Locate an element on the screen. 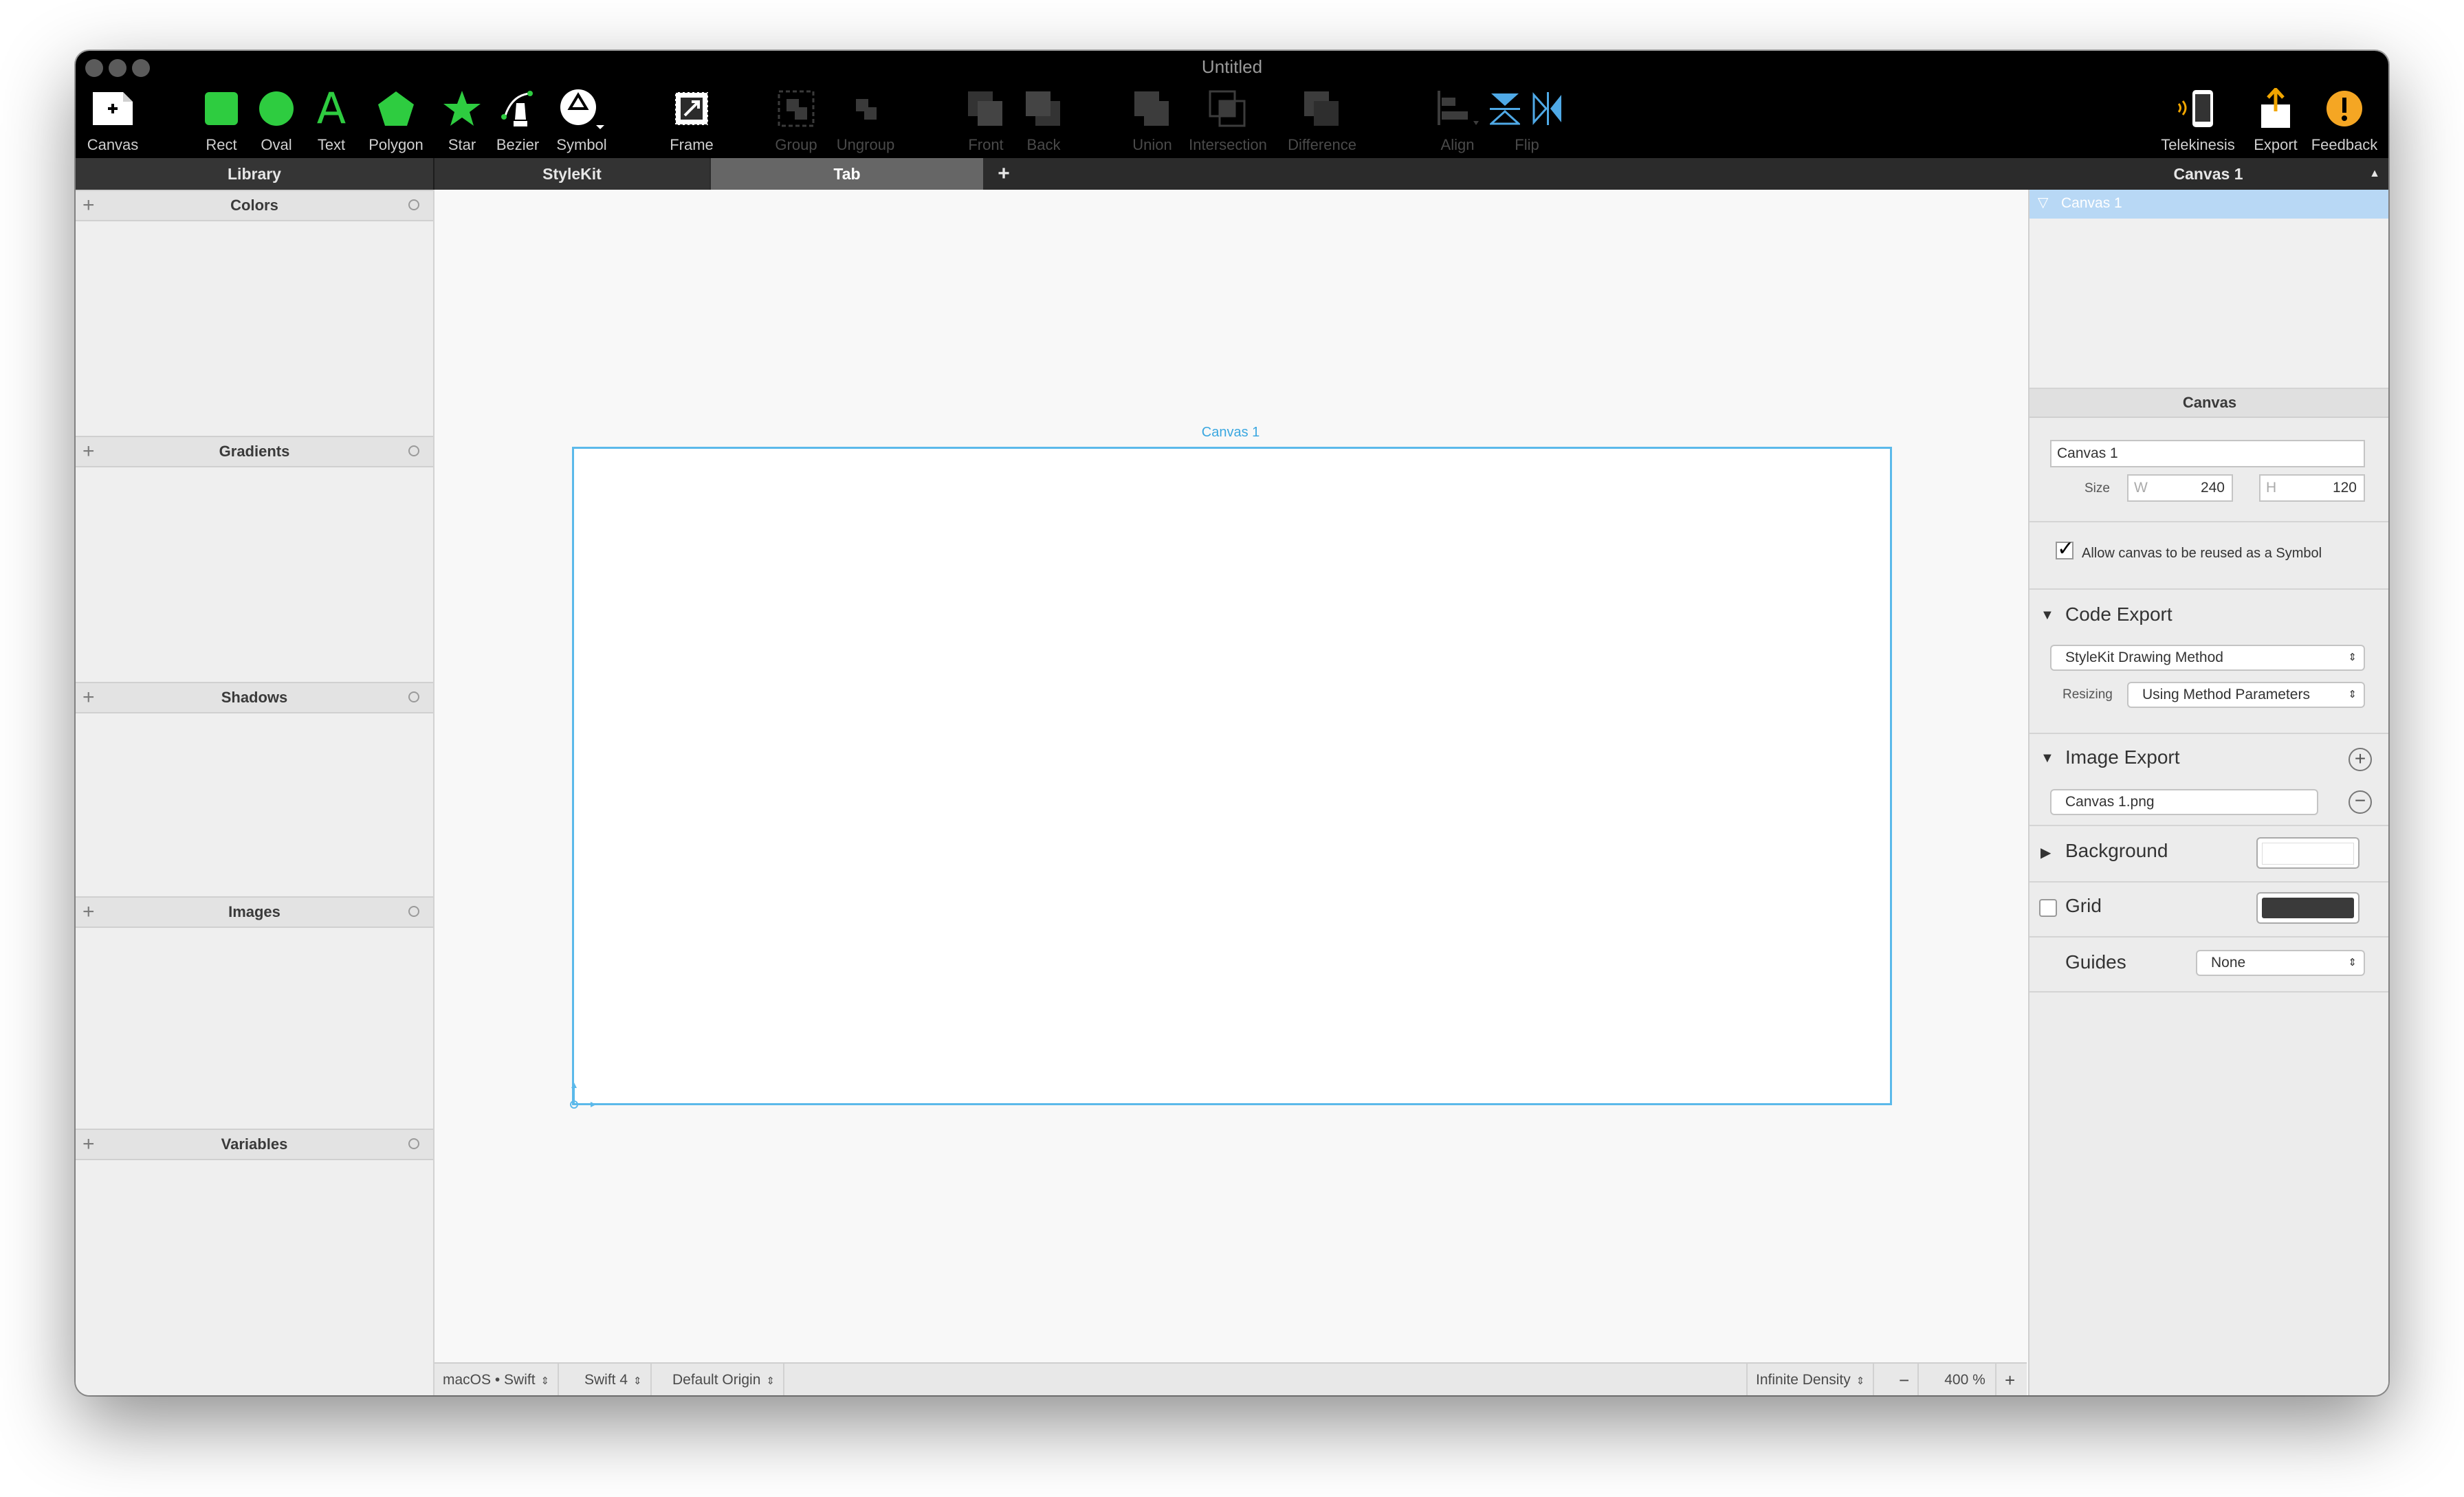 This screenshot has width=2464, height=1497. send-back-tool: Back is located at coordinates (1044, 120).